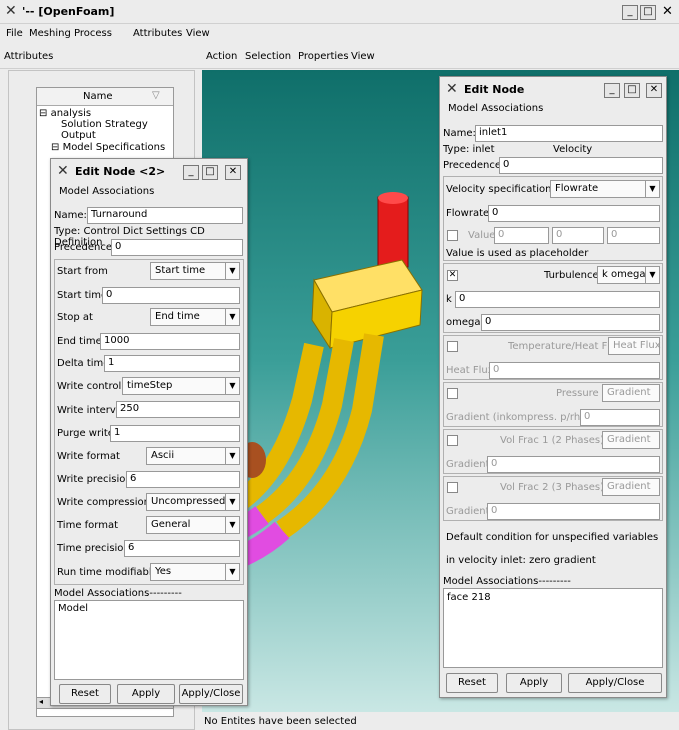 This screenshot has width=679, height=730. What do you see at coordinates (181, 386) in the screenshot?
I see `write-control-select: timeStep ▼` at bounding box center [181, 386].